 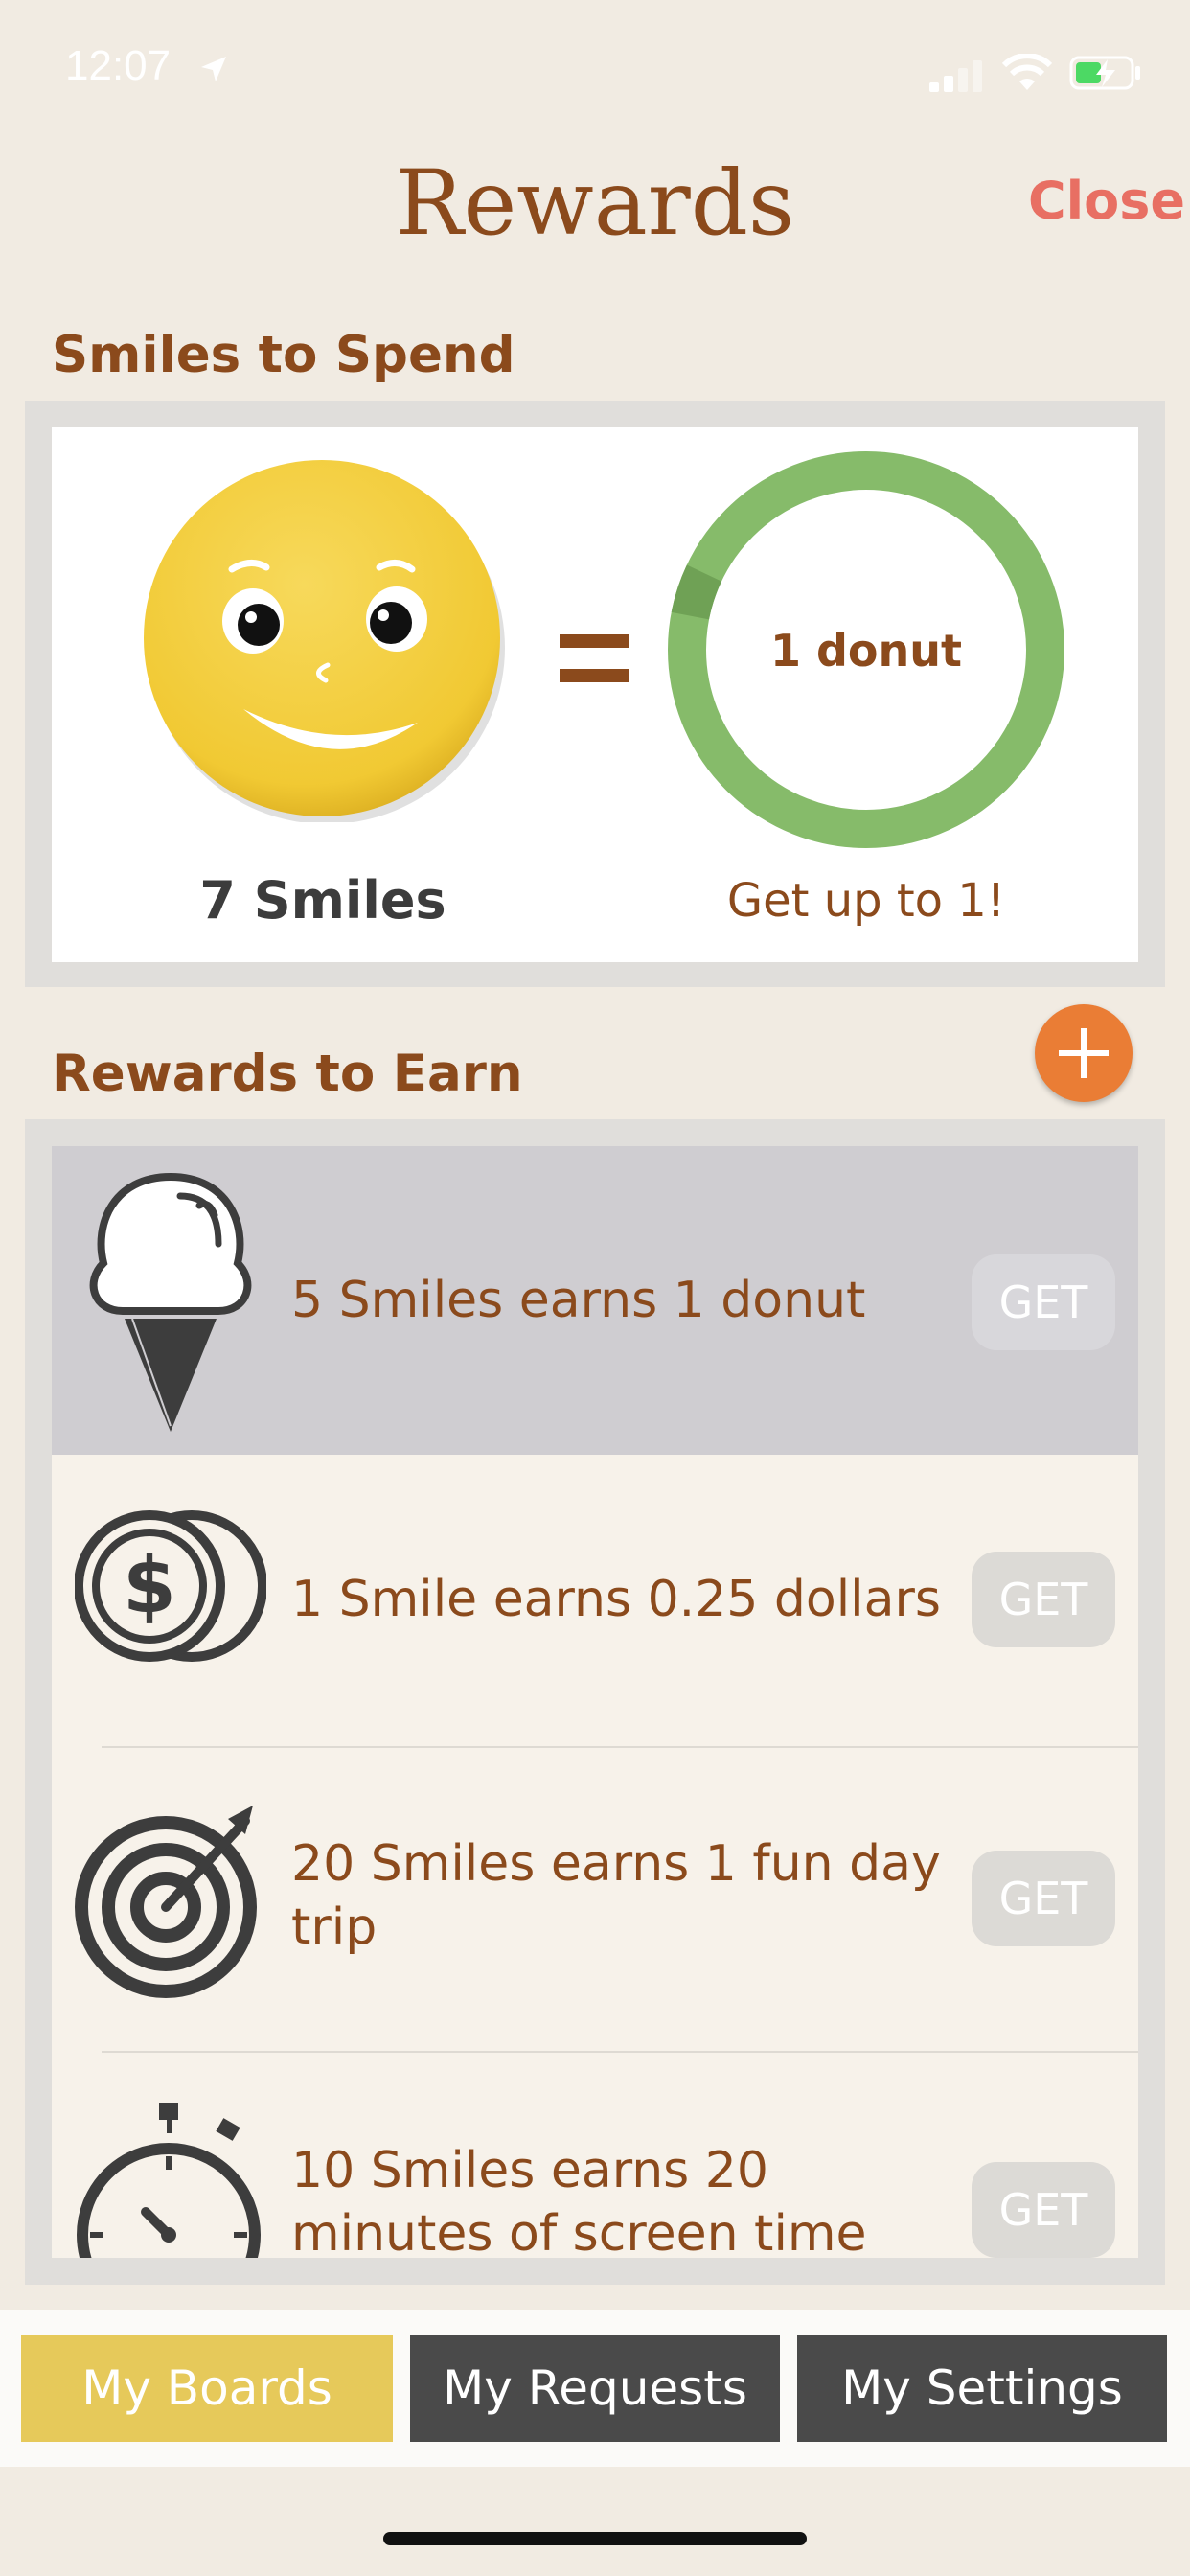 I want to click on list-item: 20 Smiles earns 1 fun day trip GET, so click(x=595, y=1899).